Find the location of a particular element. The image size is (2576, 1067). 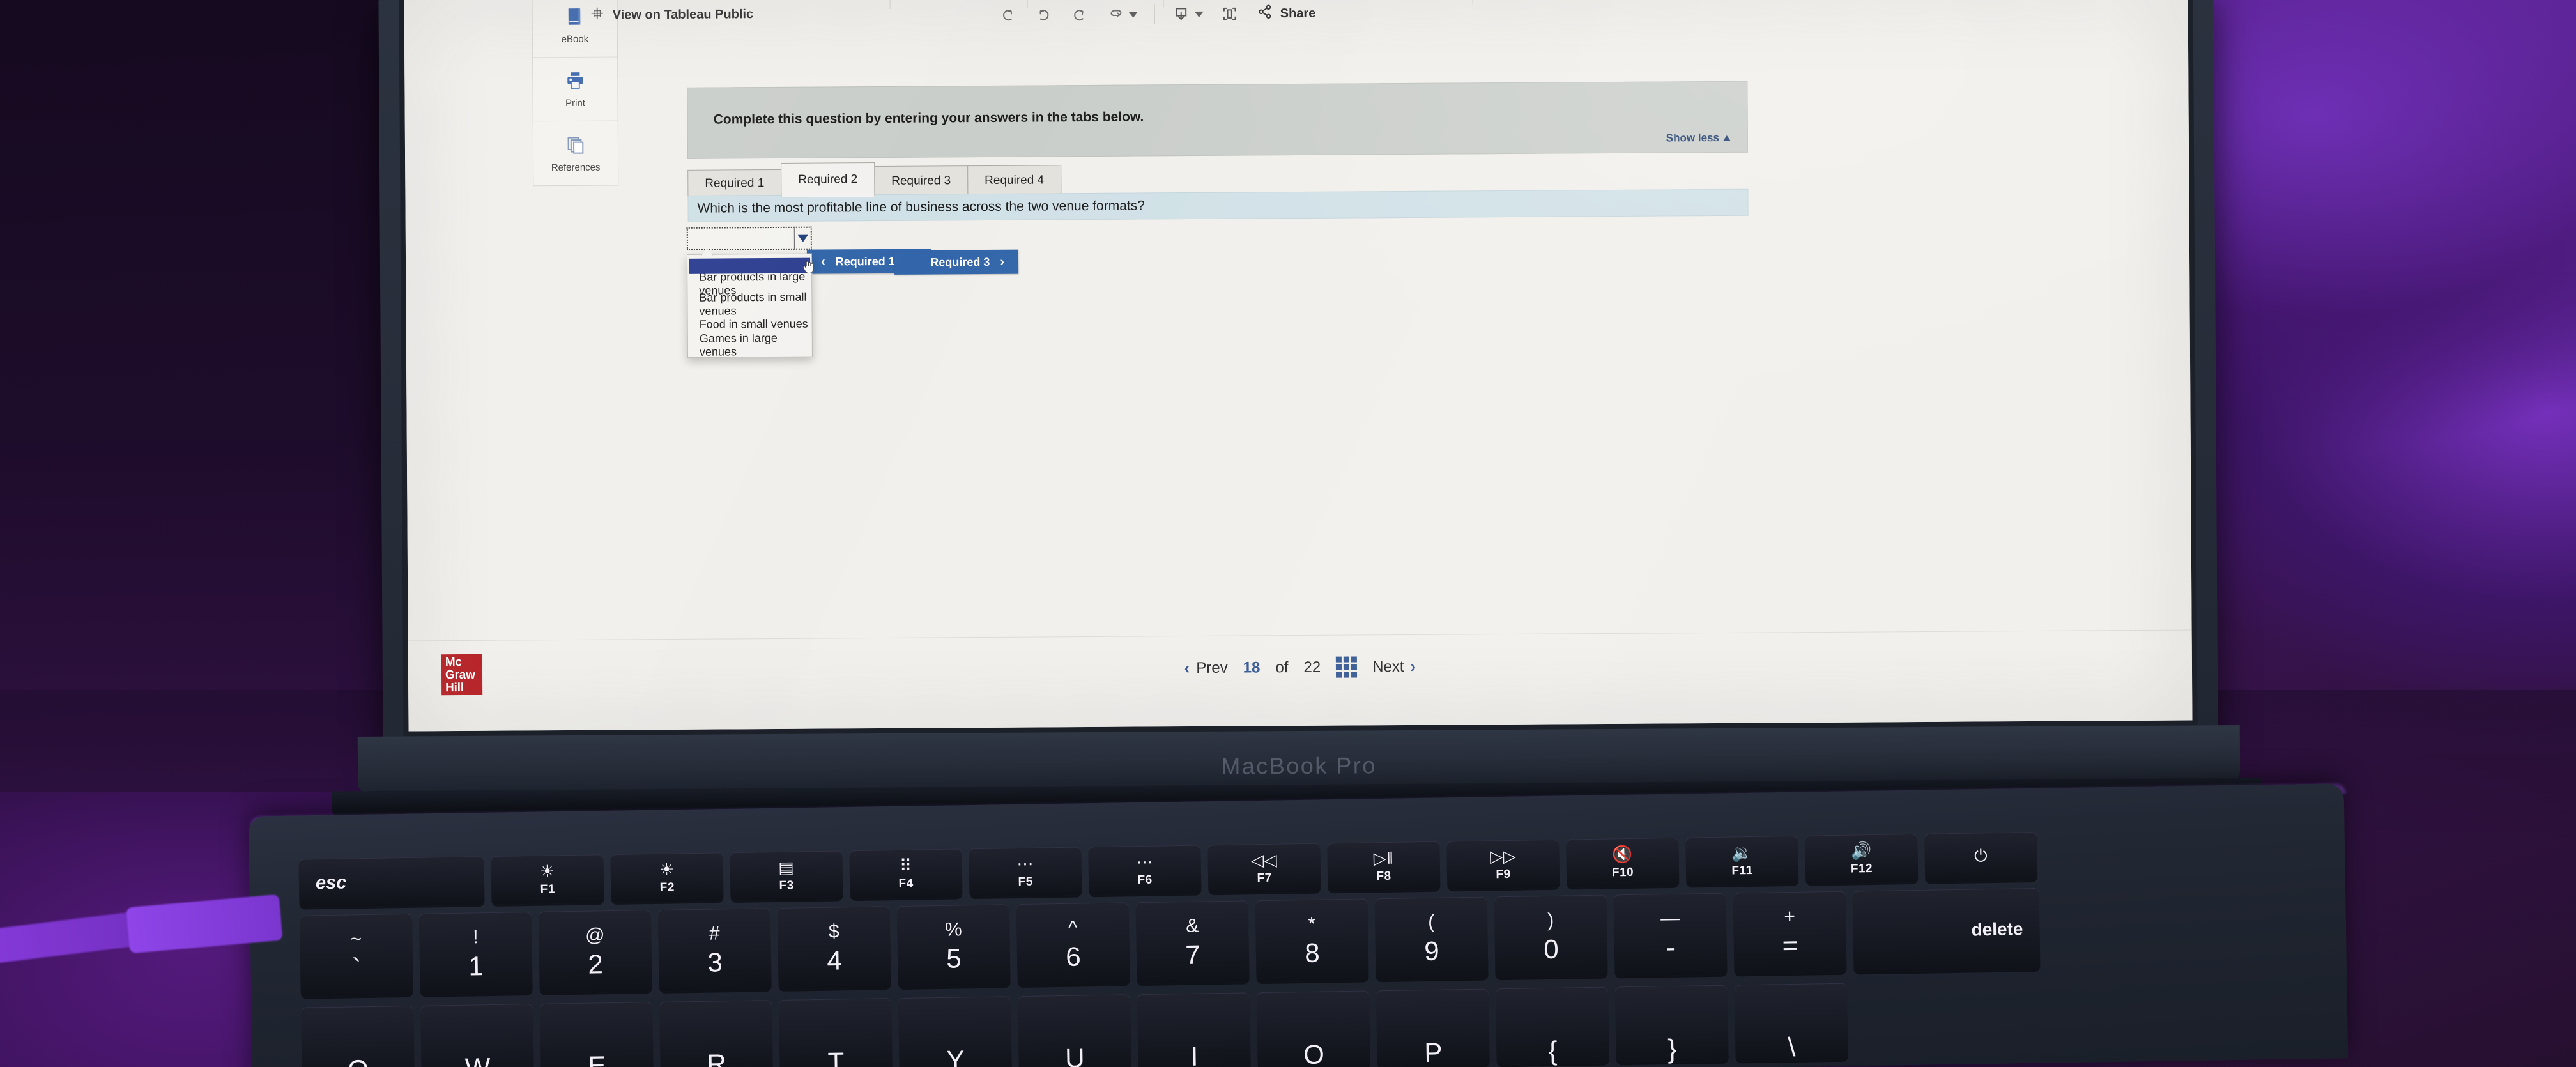

key-3: #3 is located at coordinates (714, 950).